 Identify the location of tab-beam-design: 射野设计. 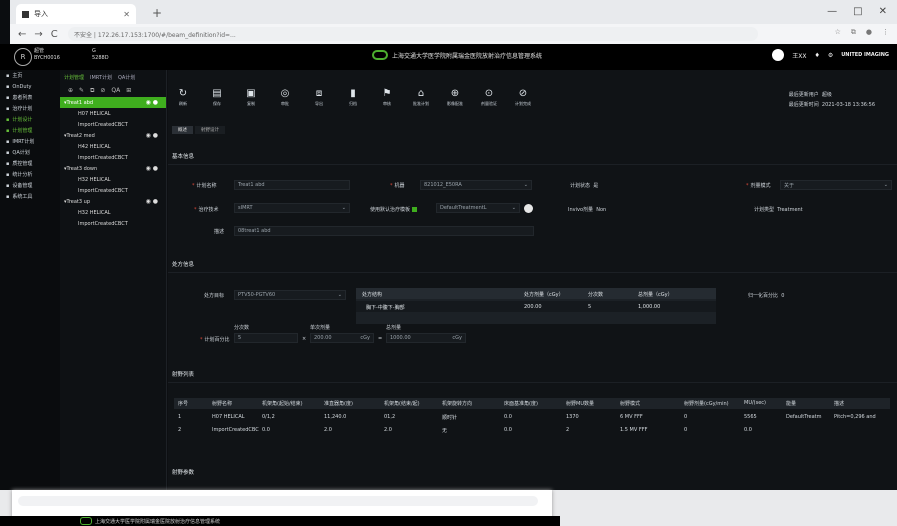
(210, 130).